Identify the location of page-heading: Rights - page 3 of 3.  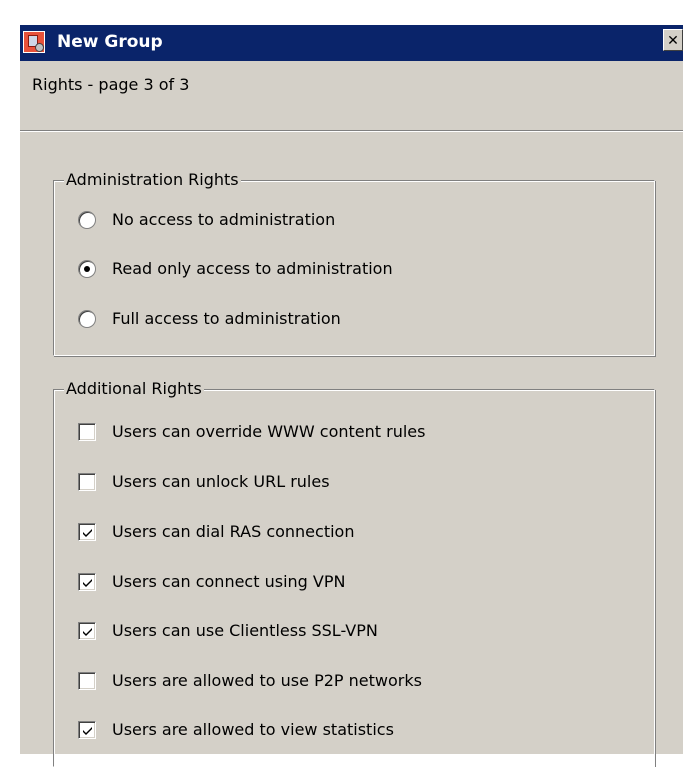
(111, 84).